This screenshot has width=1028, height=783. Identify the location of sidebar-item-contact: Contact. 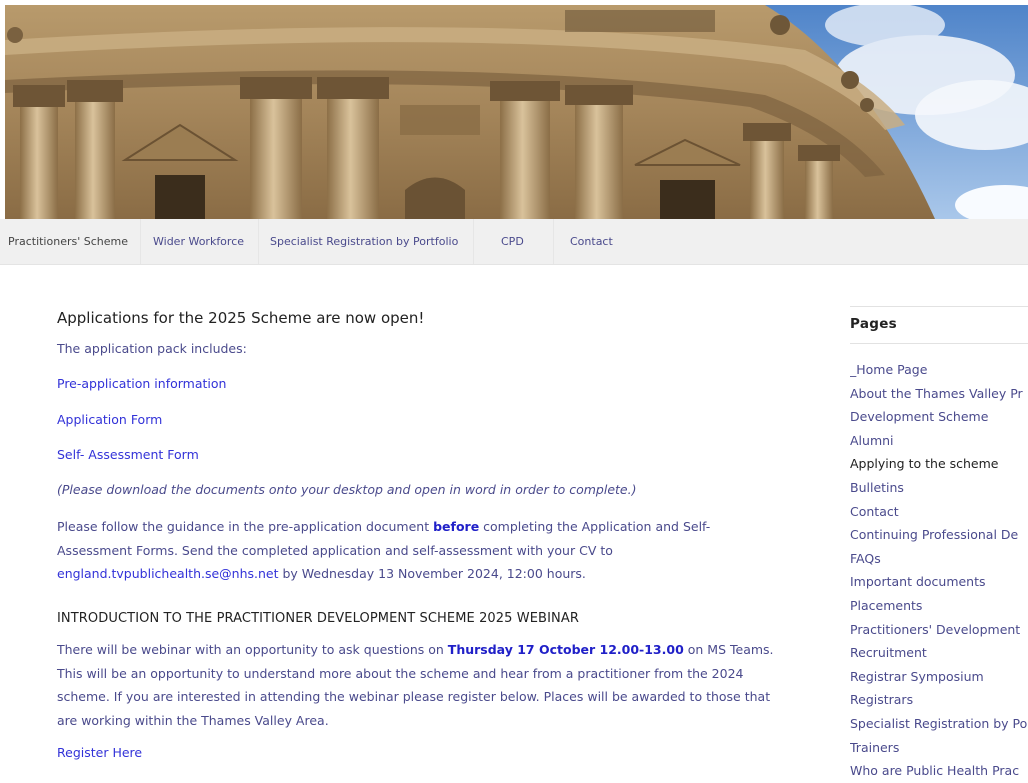
(939, 512).